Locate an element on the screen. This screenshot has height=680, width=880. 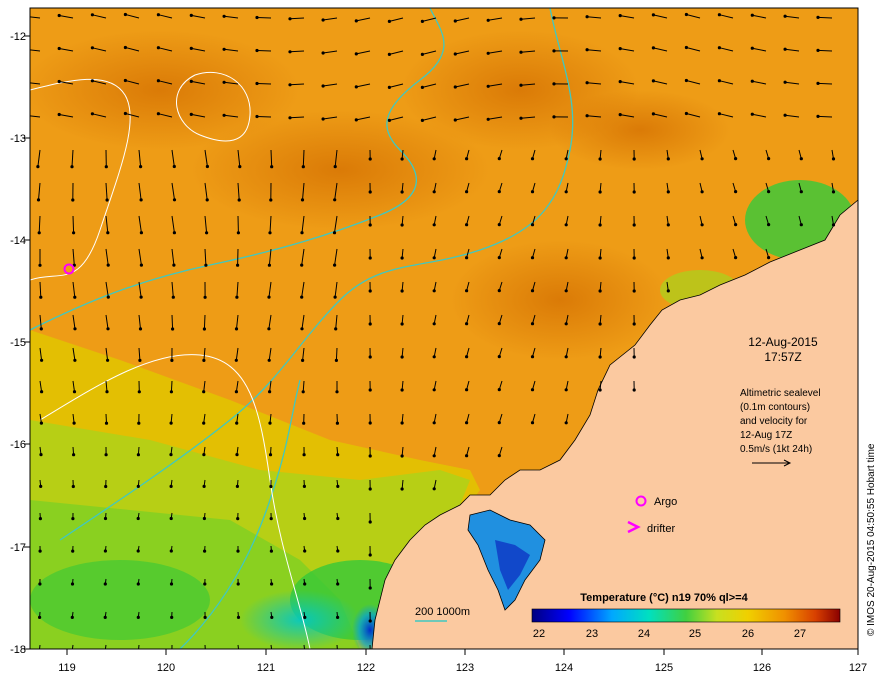
altimetry-line: Altimetric sealevel is located at coordinates (780, 393).